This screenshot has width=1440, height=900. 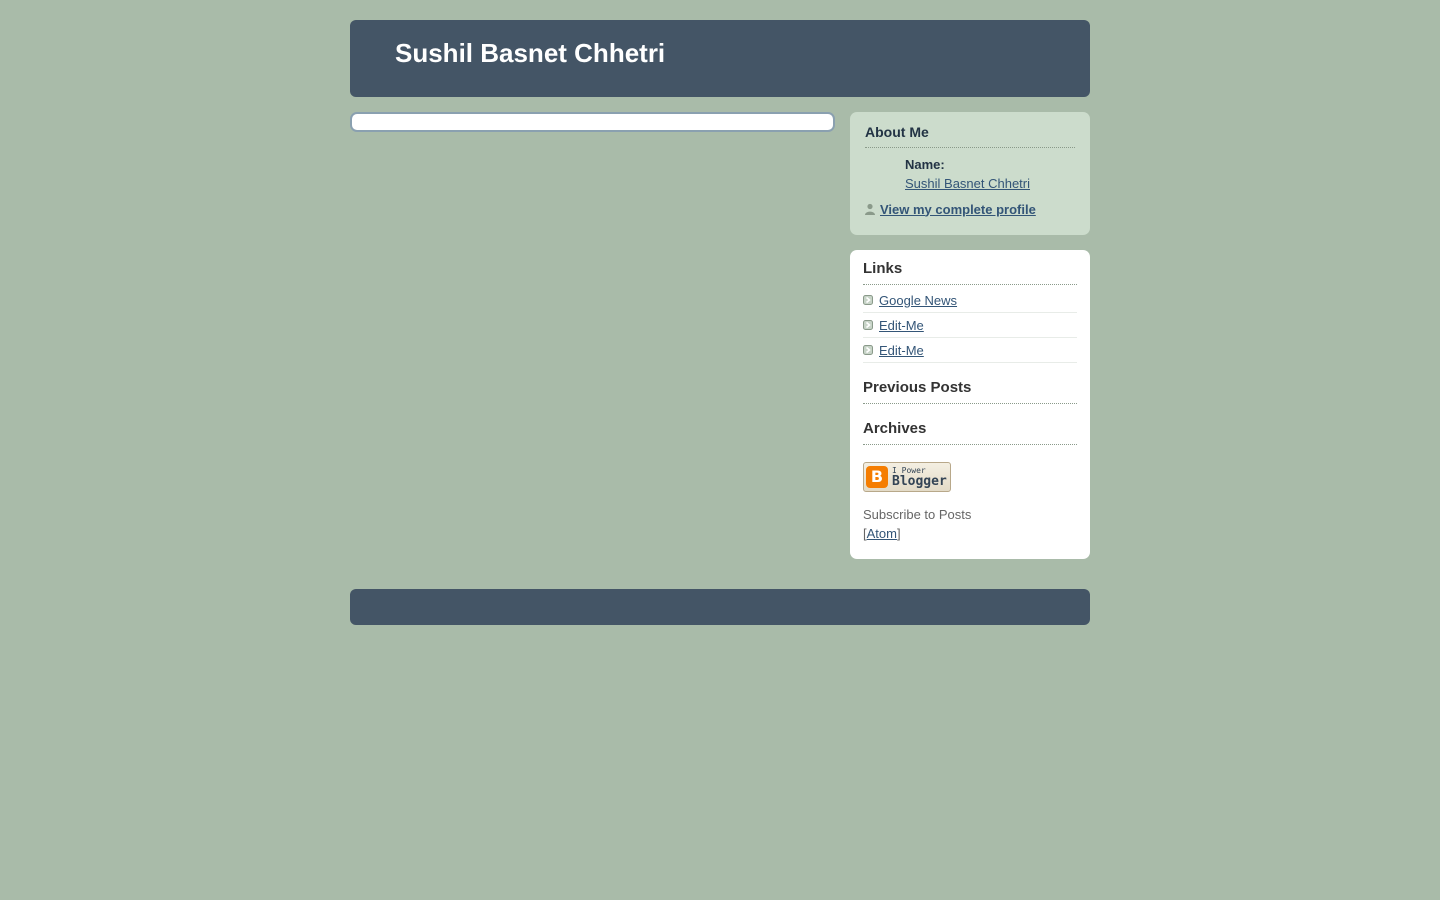 What do you see at coordinates (970, 272) in the screenshot?
I see `links-heading: Links` at bounding box center [970, 272].